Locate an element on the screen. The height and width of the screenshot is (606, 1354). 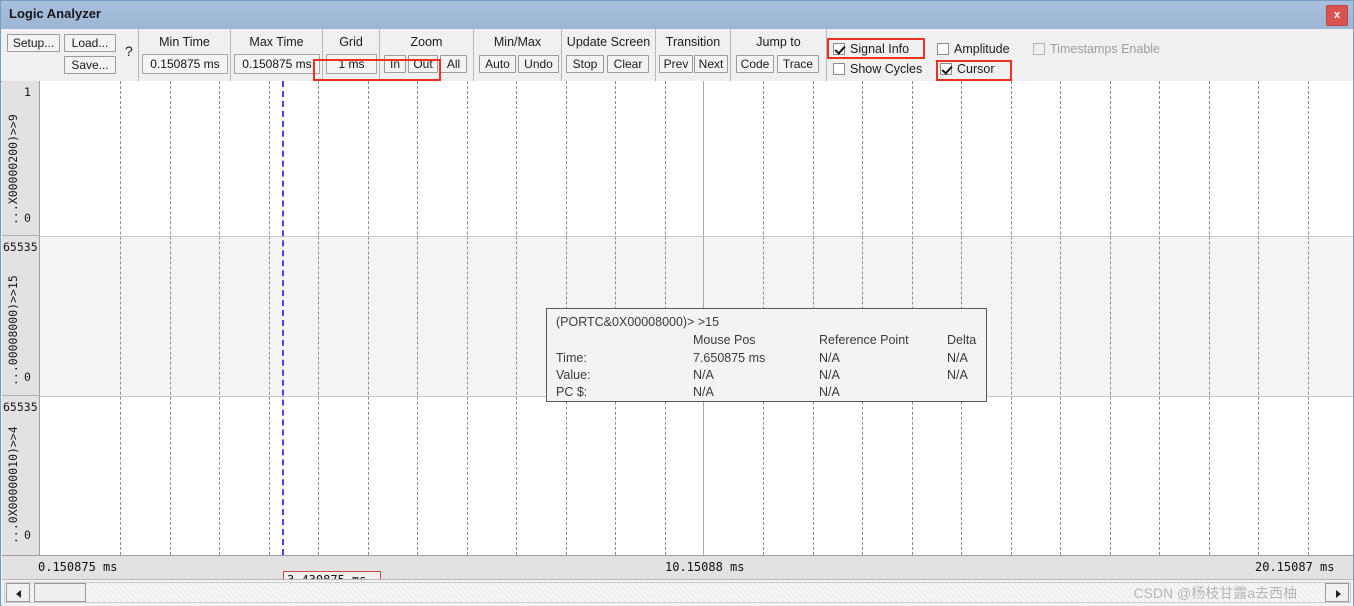
axis-end-label: 20.15087 ms is located at coordinates (1295, 567).